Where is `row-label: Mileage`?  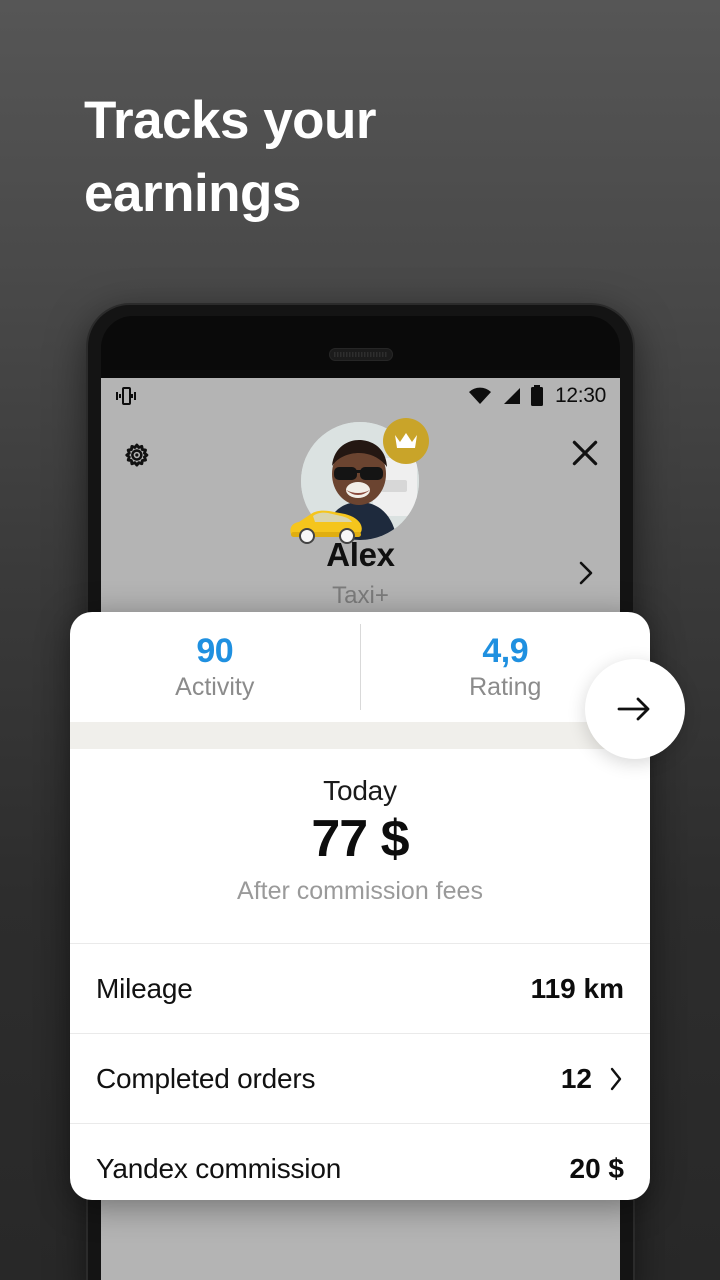 row-label: Mileage is located at coordinates (144, 988).